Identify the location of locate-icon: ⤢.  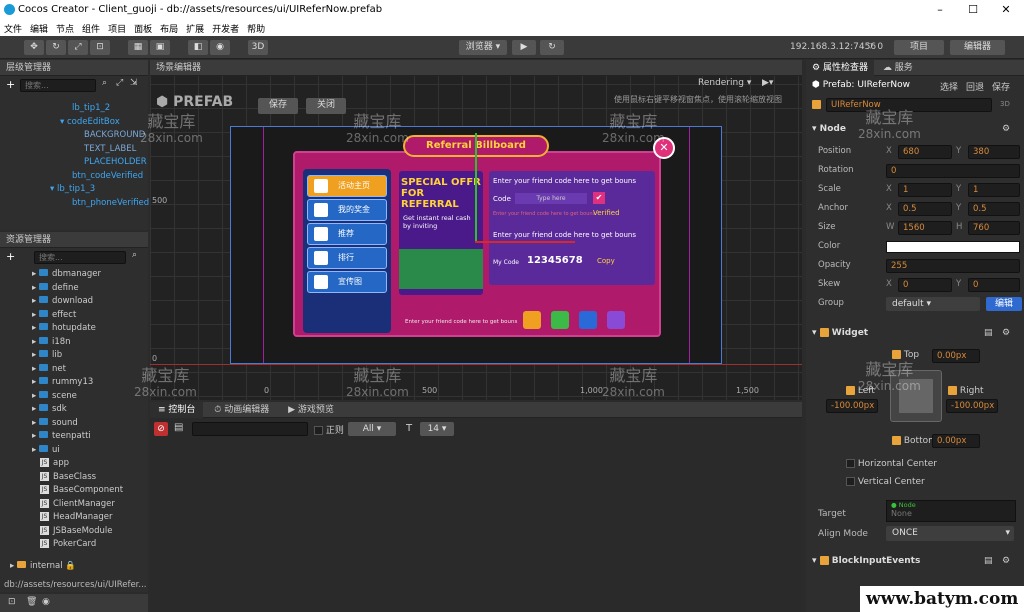
(119, 83).